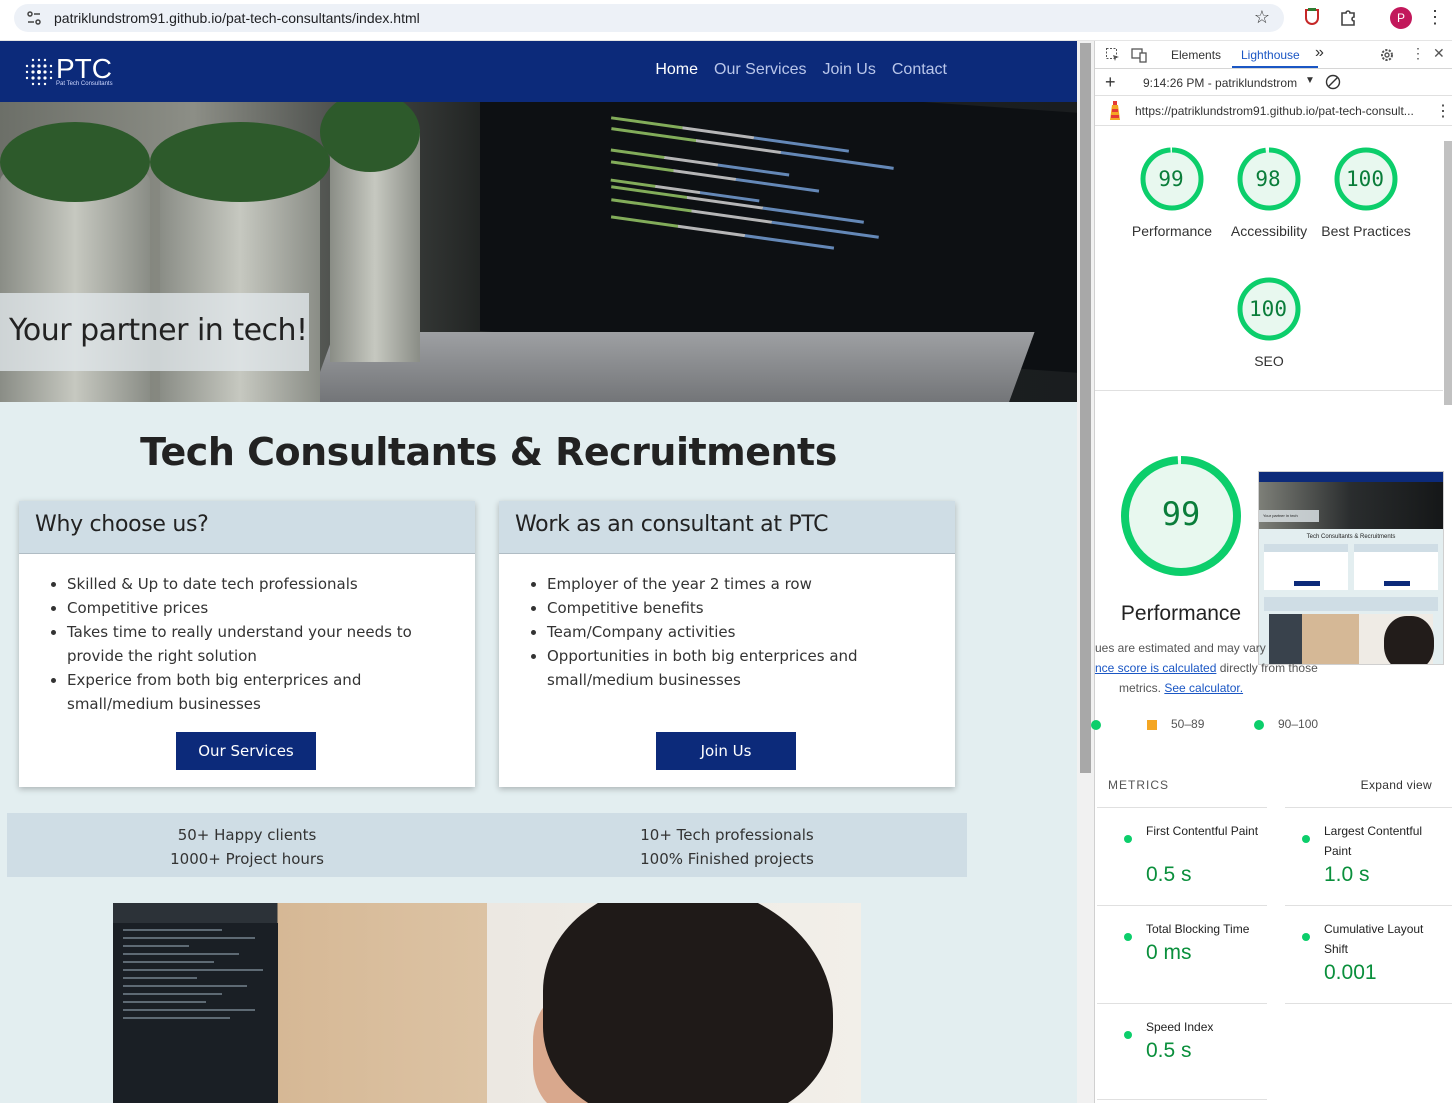 The height and width of the screenshot is (1103, 1452). I want to click on score-calculated-link: nce score is calculated, so click(1155, 668).